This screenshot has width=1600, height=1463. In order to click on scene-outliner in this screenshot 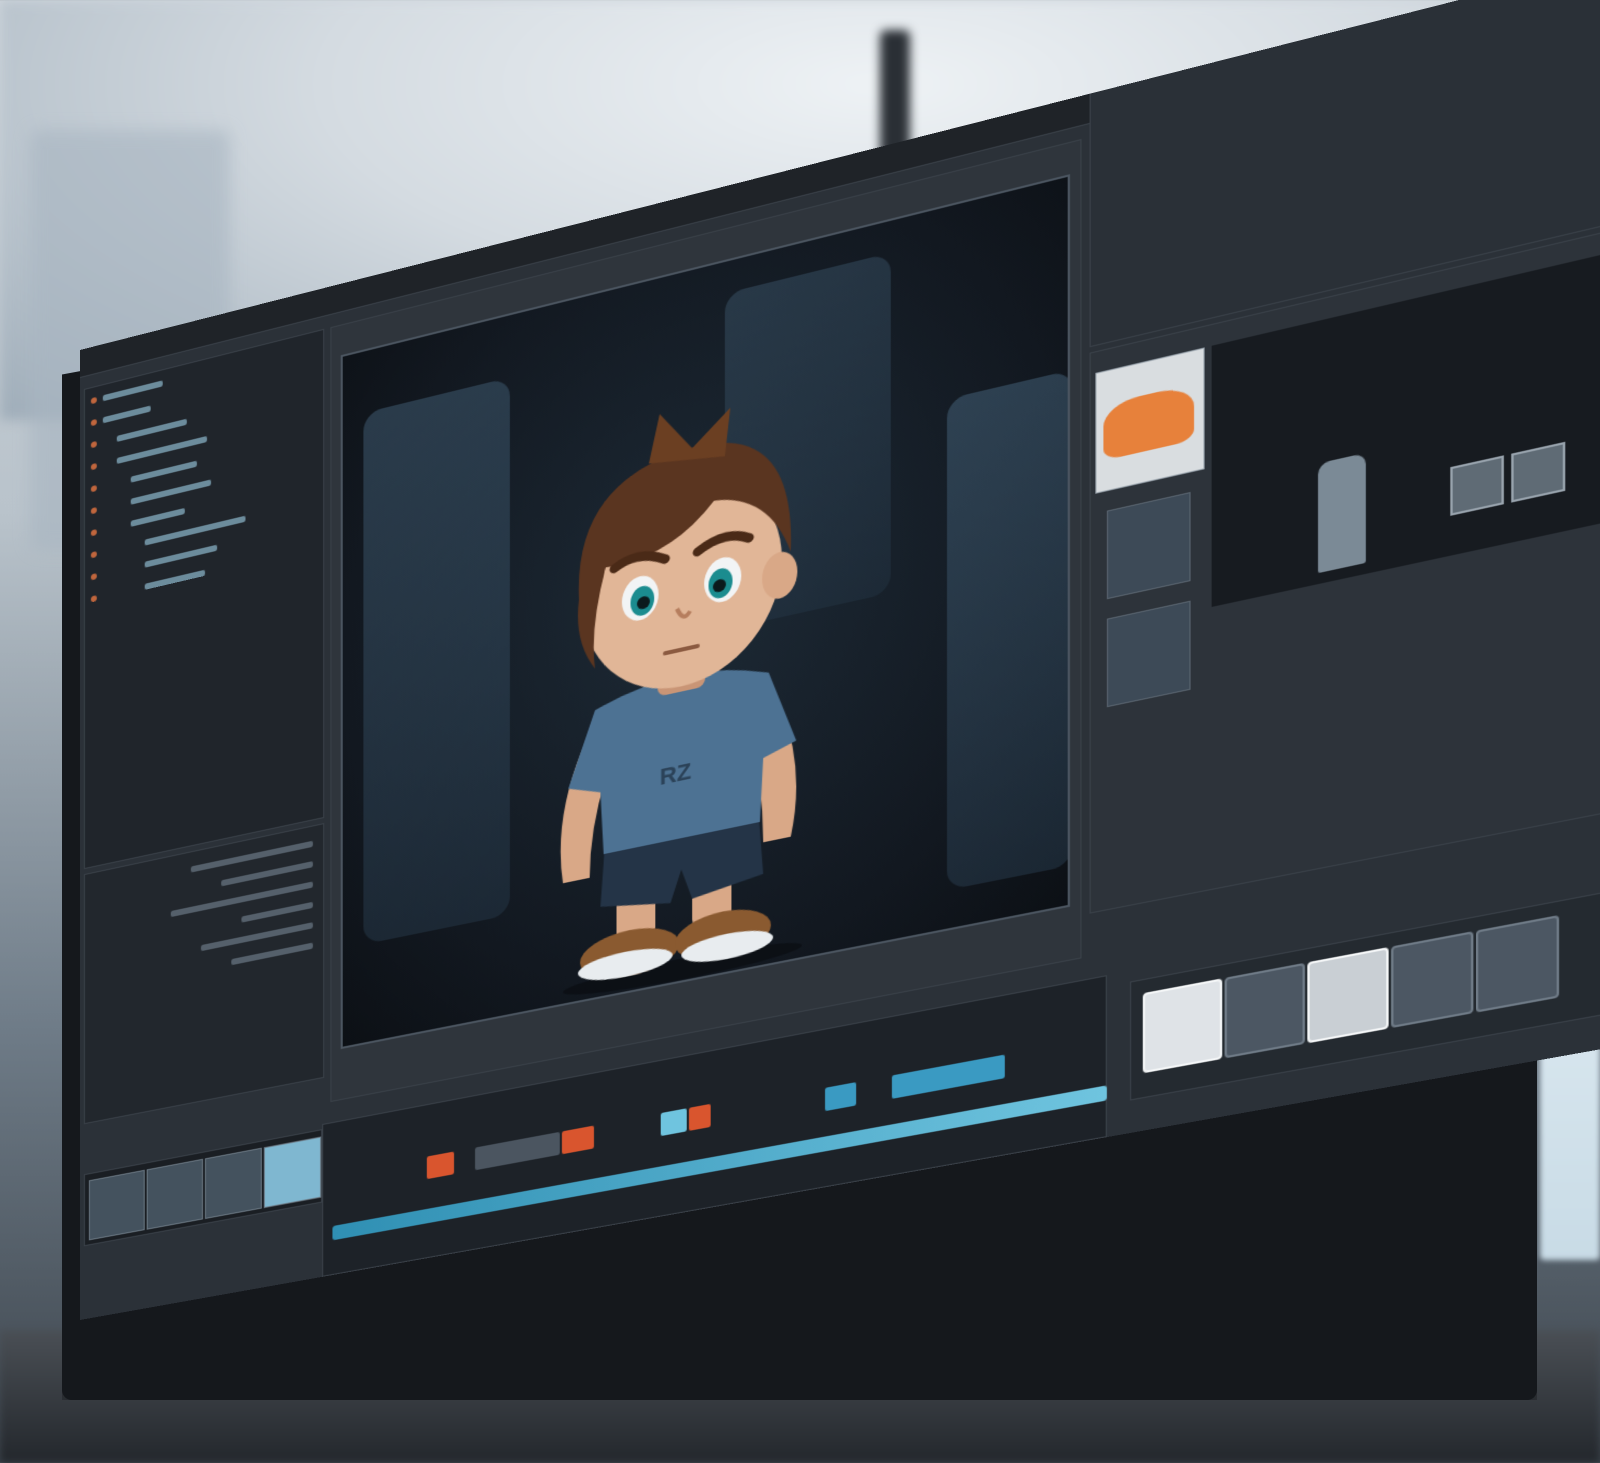, I will do `click(204, 599)`.